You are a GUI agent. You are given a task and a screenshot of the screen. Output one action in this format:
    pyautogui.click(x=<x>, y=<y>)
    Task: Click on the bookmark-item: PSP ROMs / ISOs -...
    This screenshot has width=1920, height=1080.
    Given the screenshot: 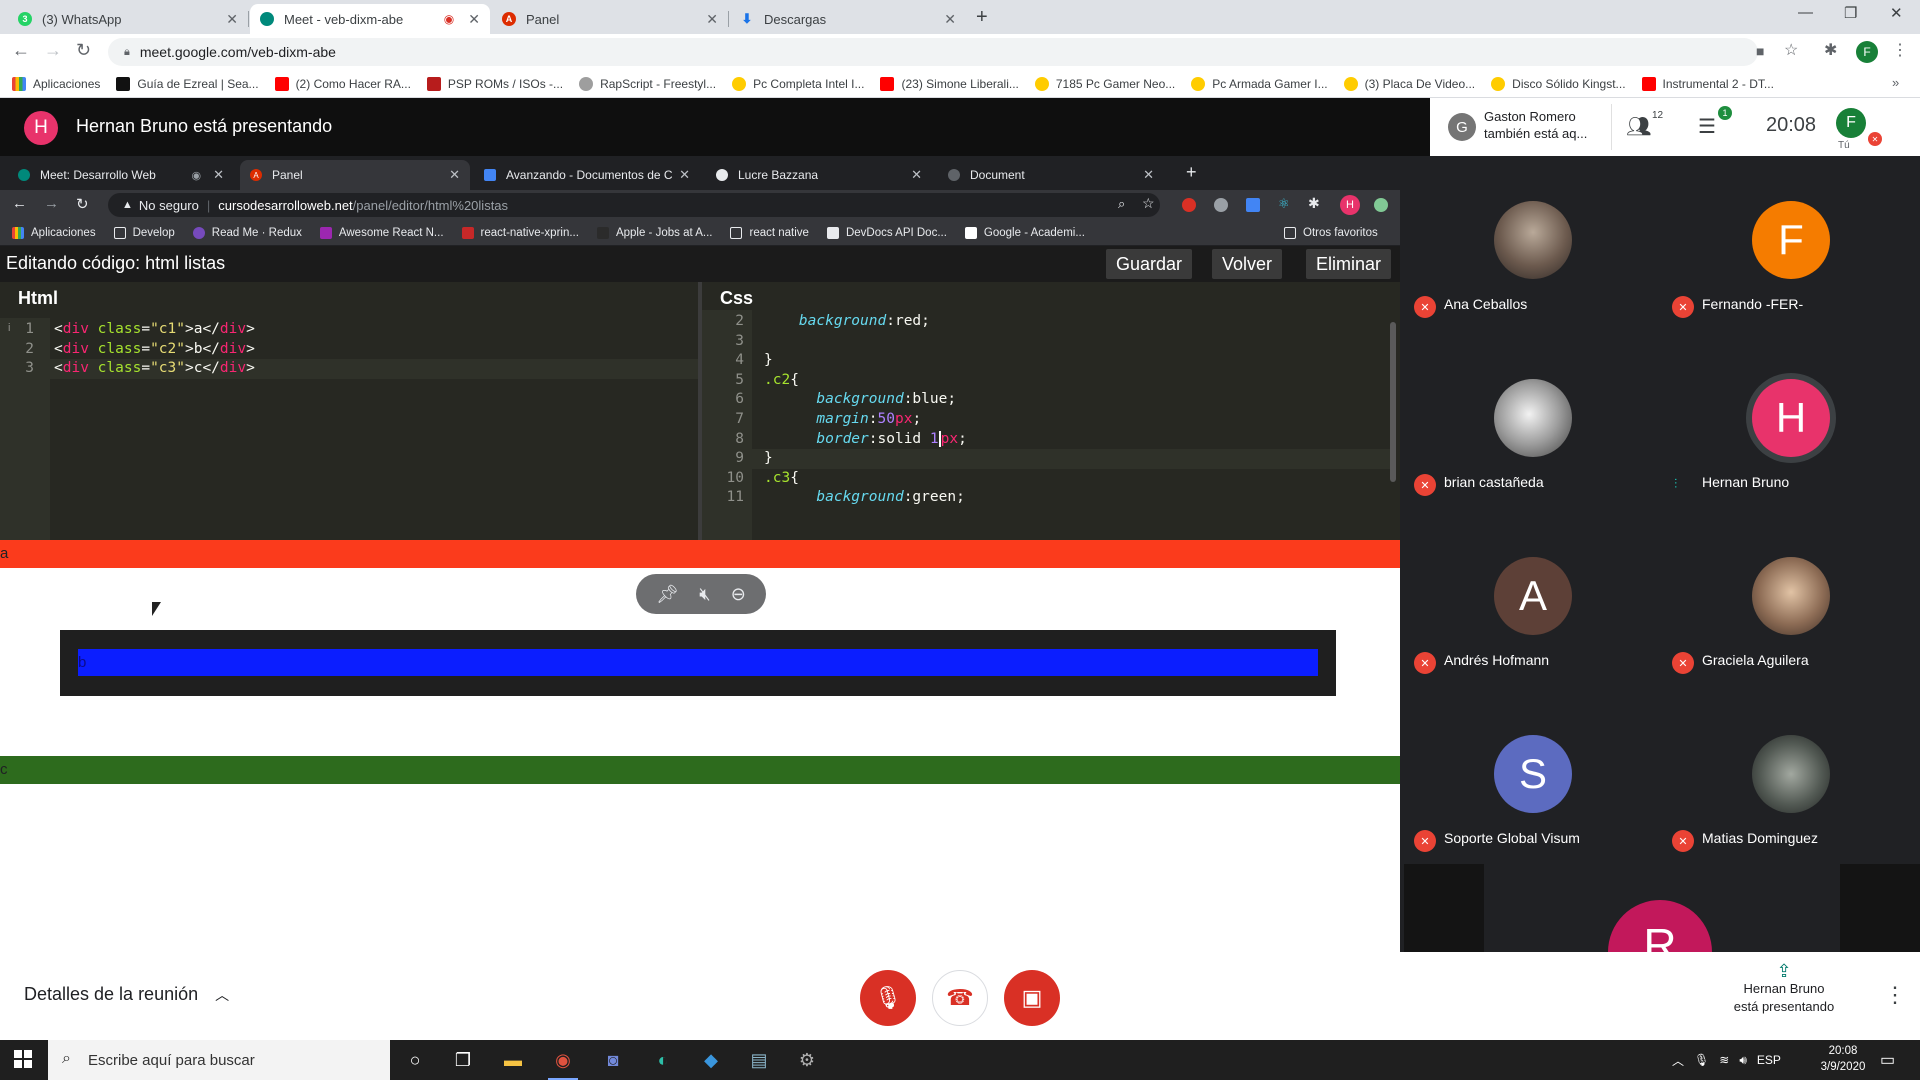 What is the action you would take?
    pyautogui.click(x=494, y=83)
    